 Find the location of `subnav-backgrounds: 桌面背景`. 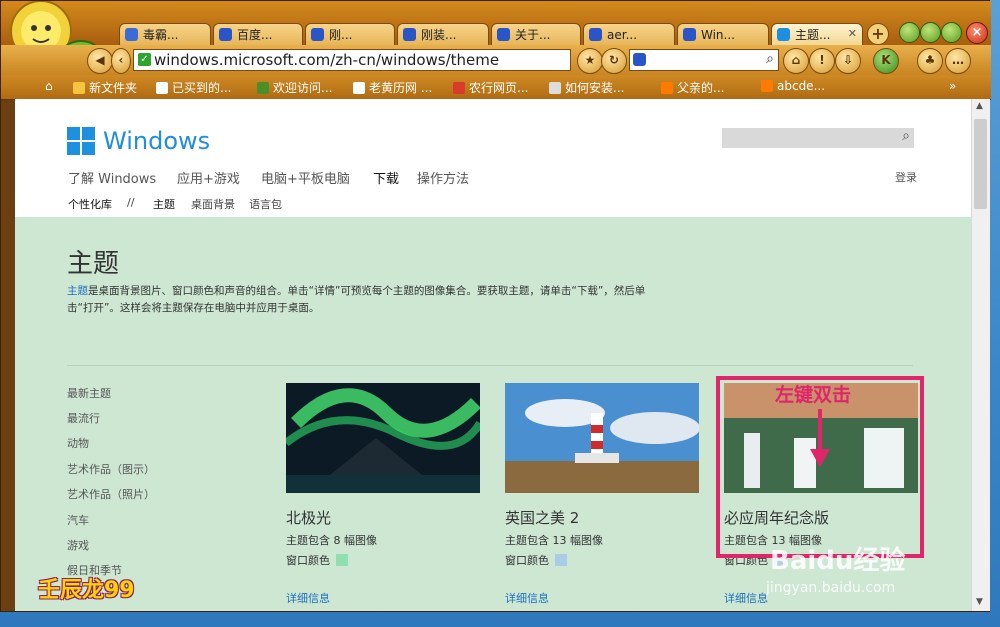

subnav-backgrounds: 桌面背景 is located at coordinates (213, 204).